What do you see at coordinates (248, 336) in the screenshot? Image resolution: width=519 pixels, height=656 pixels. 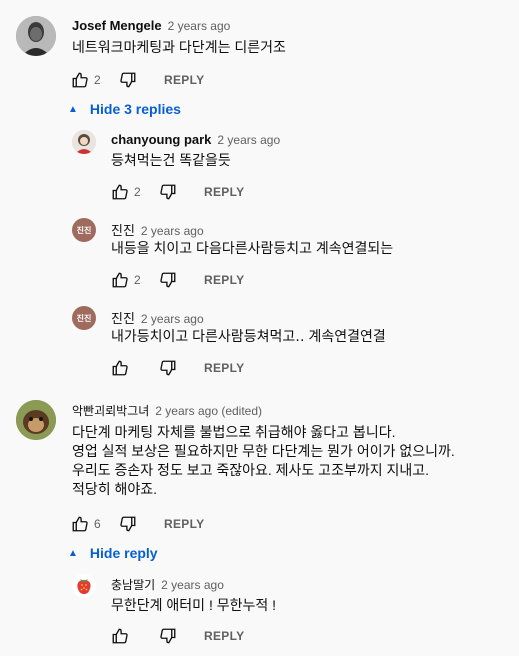 I see `reply-text: 내가등치이고 다른사람등쳐먹고‥ 계속연결연결` at bounding box center [248, 336].